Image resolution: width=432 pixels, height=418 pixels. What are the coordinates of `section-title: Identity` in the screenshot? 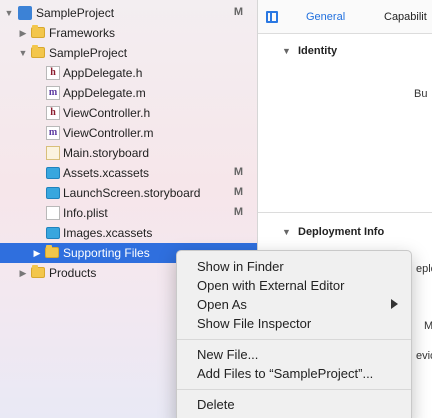 It's located at (318, 51).